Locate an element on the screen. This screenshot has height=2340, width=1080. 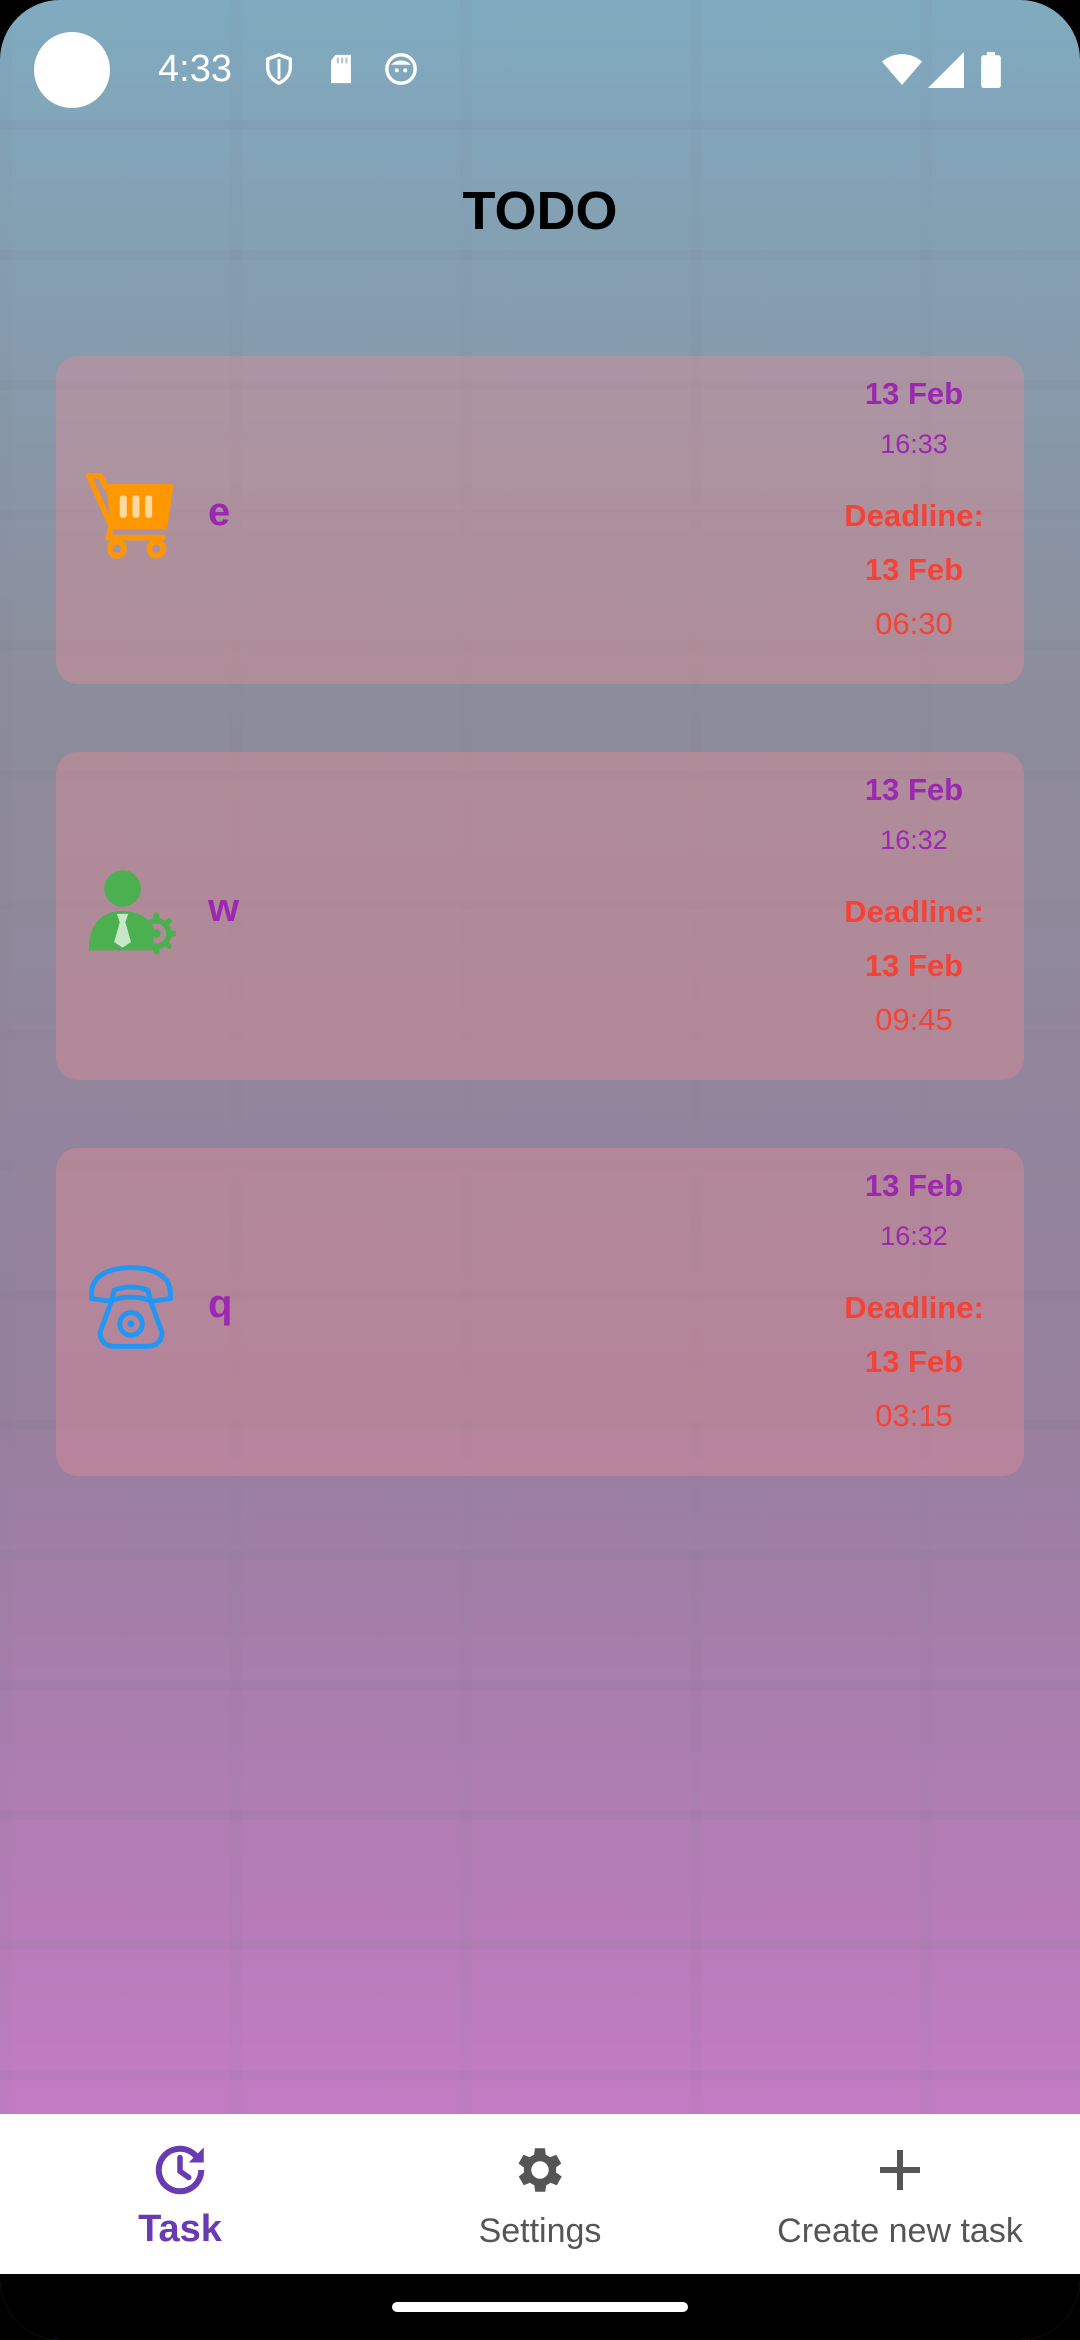
task-dates: 13 Feb 16:32 Deadline: 13 Feb 09:45 is located at coordinates (914, 901).